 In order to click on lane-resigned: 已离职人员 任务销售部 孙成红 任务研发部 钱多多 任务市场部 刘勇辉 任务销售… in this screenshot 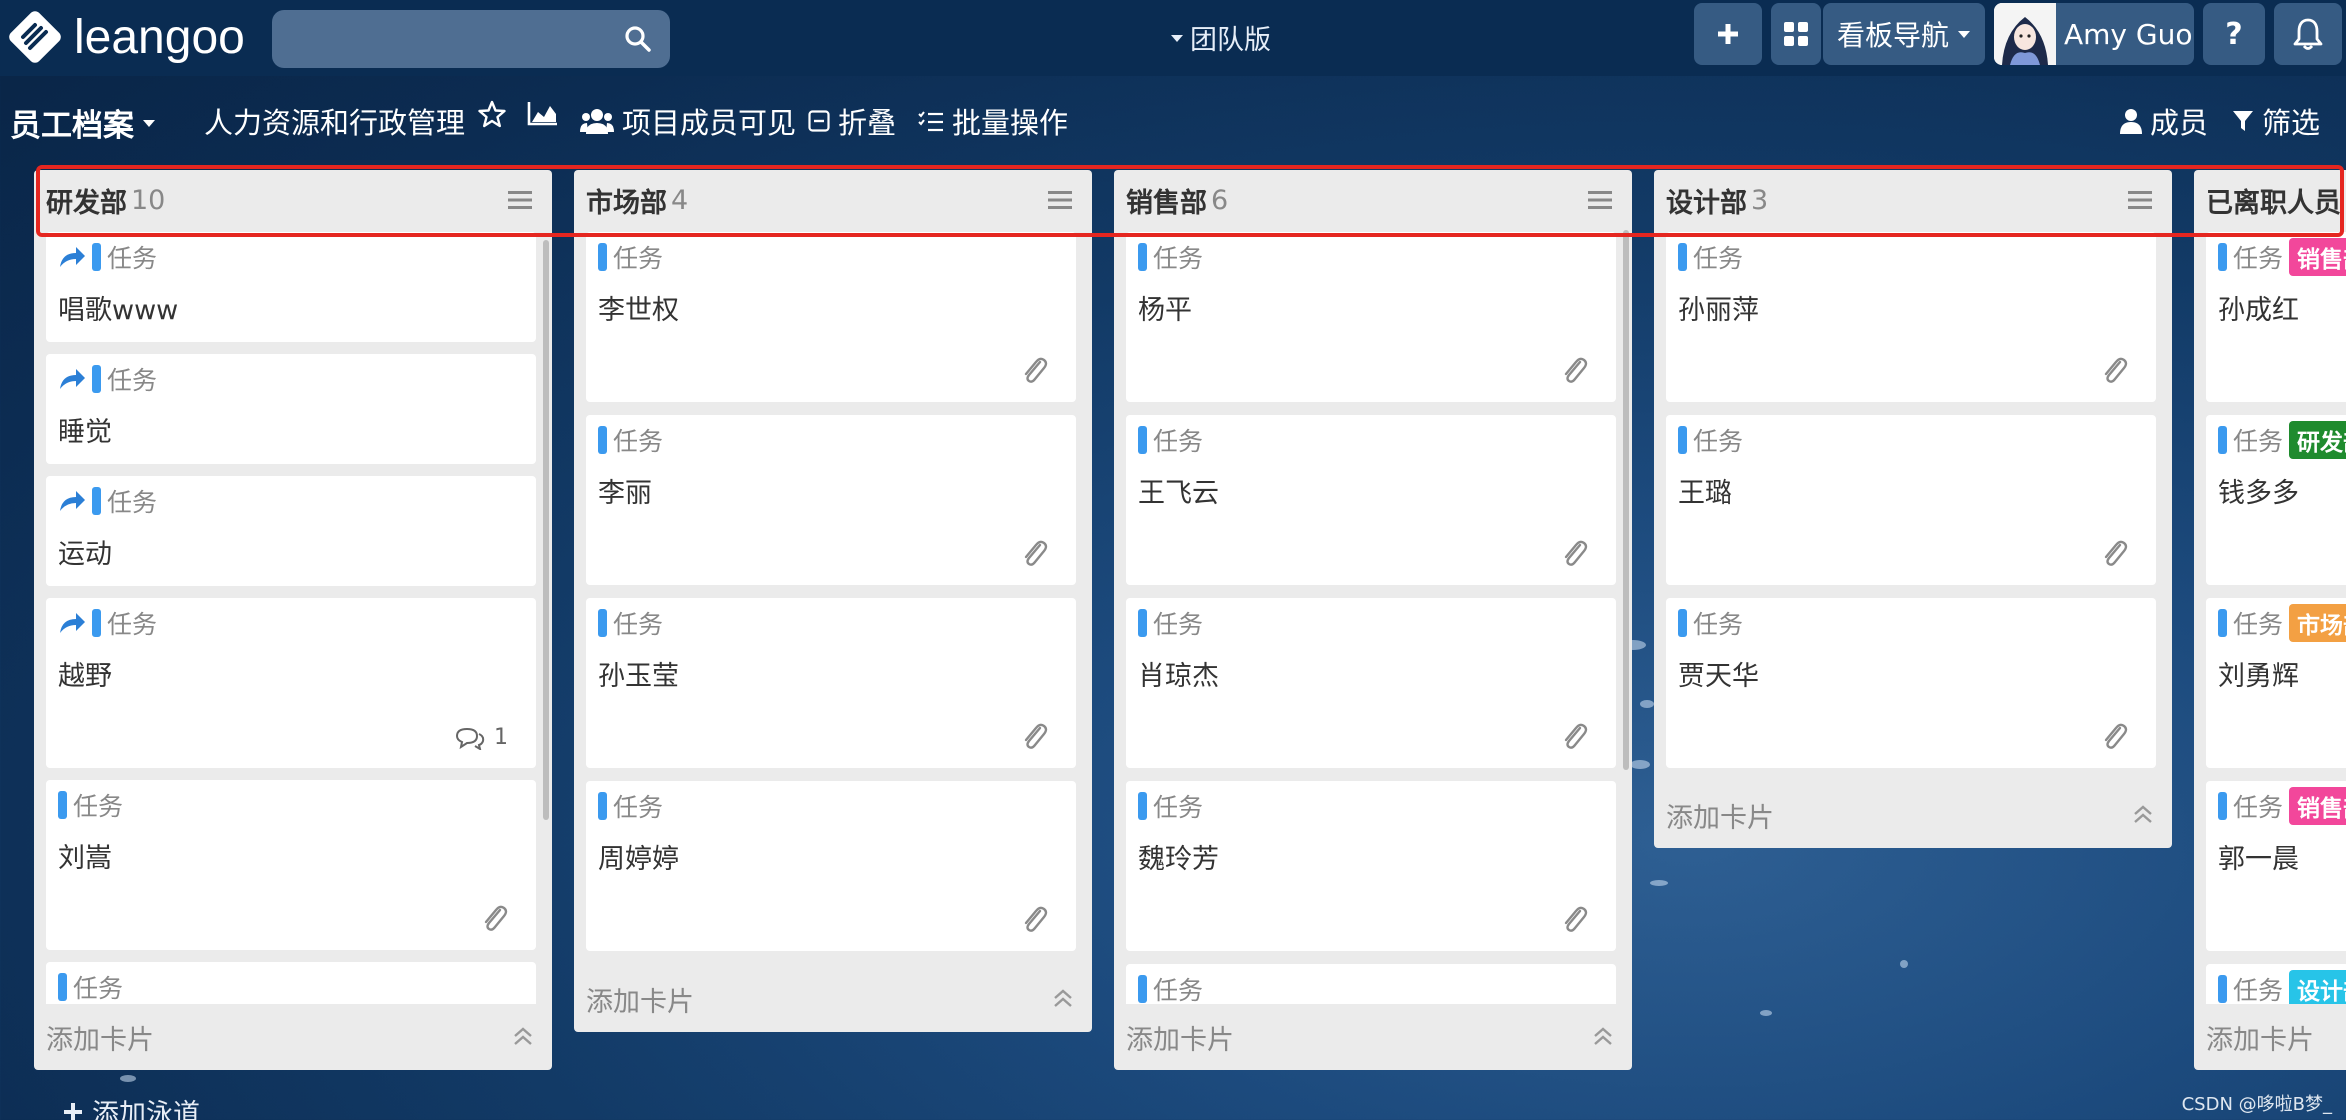, I will do `click(2270, 620)`.